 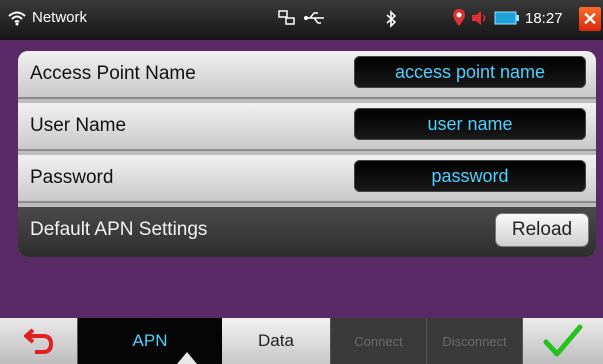 I want to click on back-arrow-icon, so click(x=38, y=341).